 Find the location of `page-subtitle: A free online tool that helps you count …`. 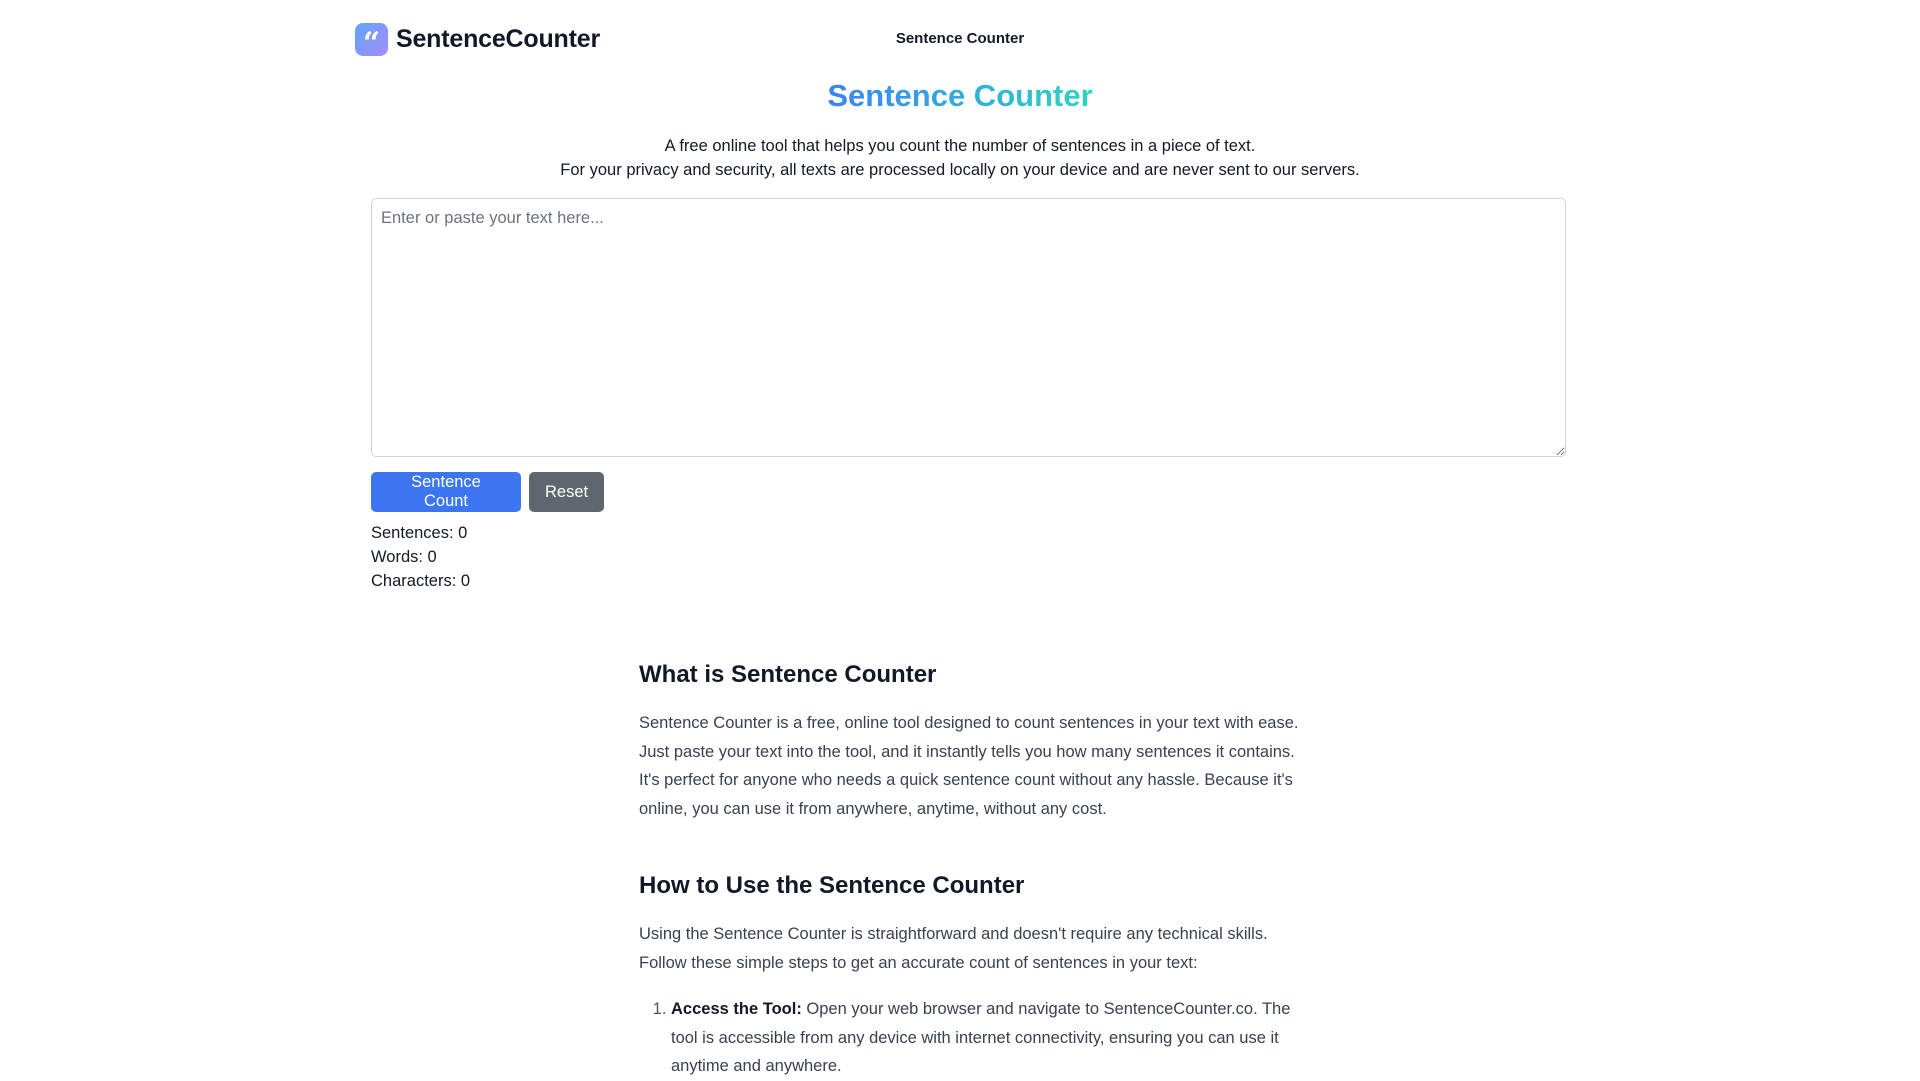

page-subtitle: A free online tool that helps you count … is located at coordinates (960, 158).